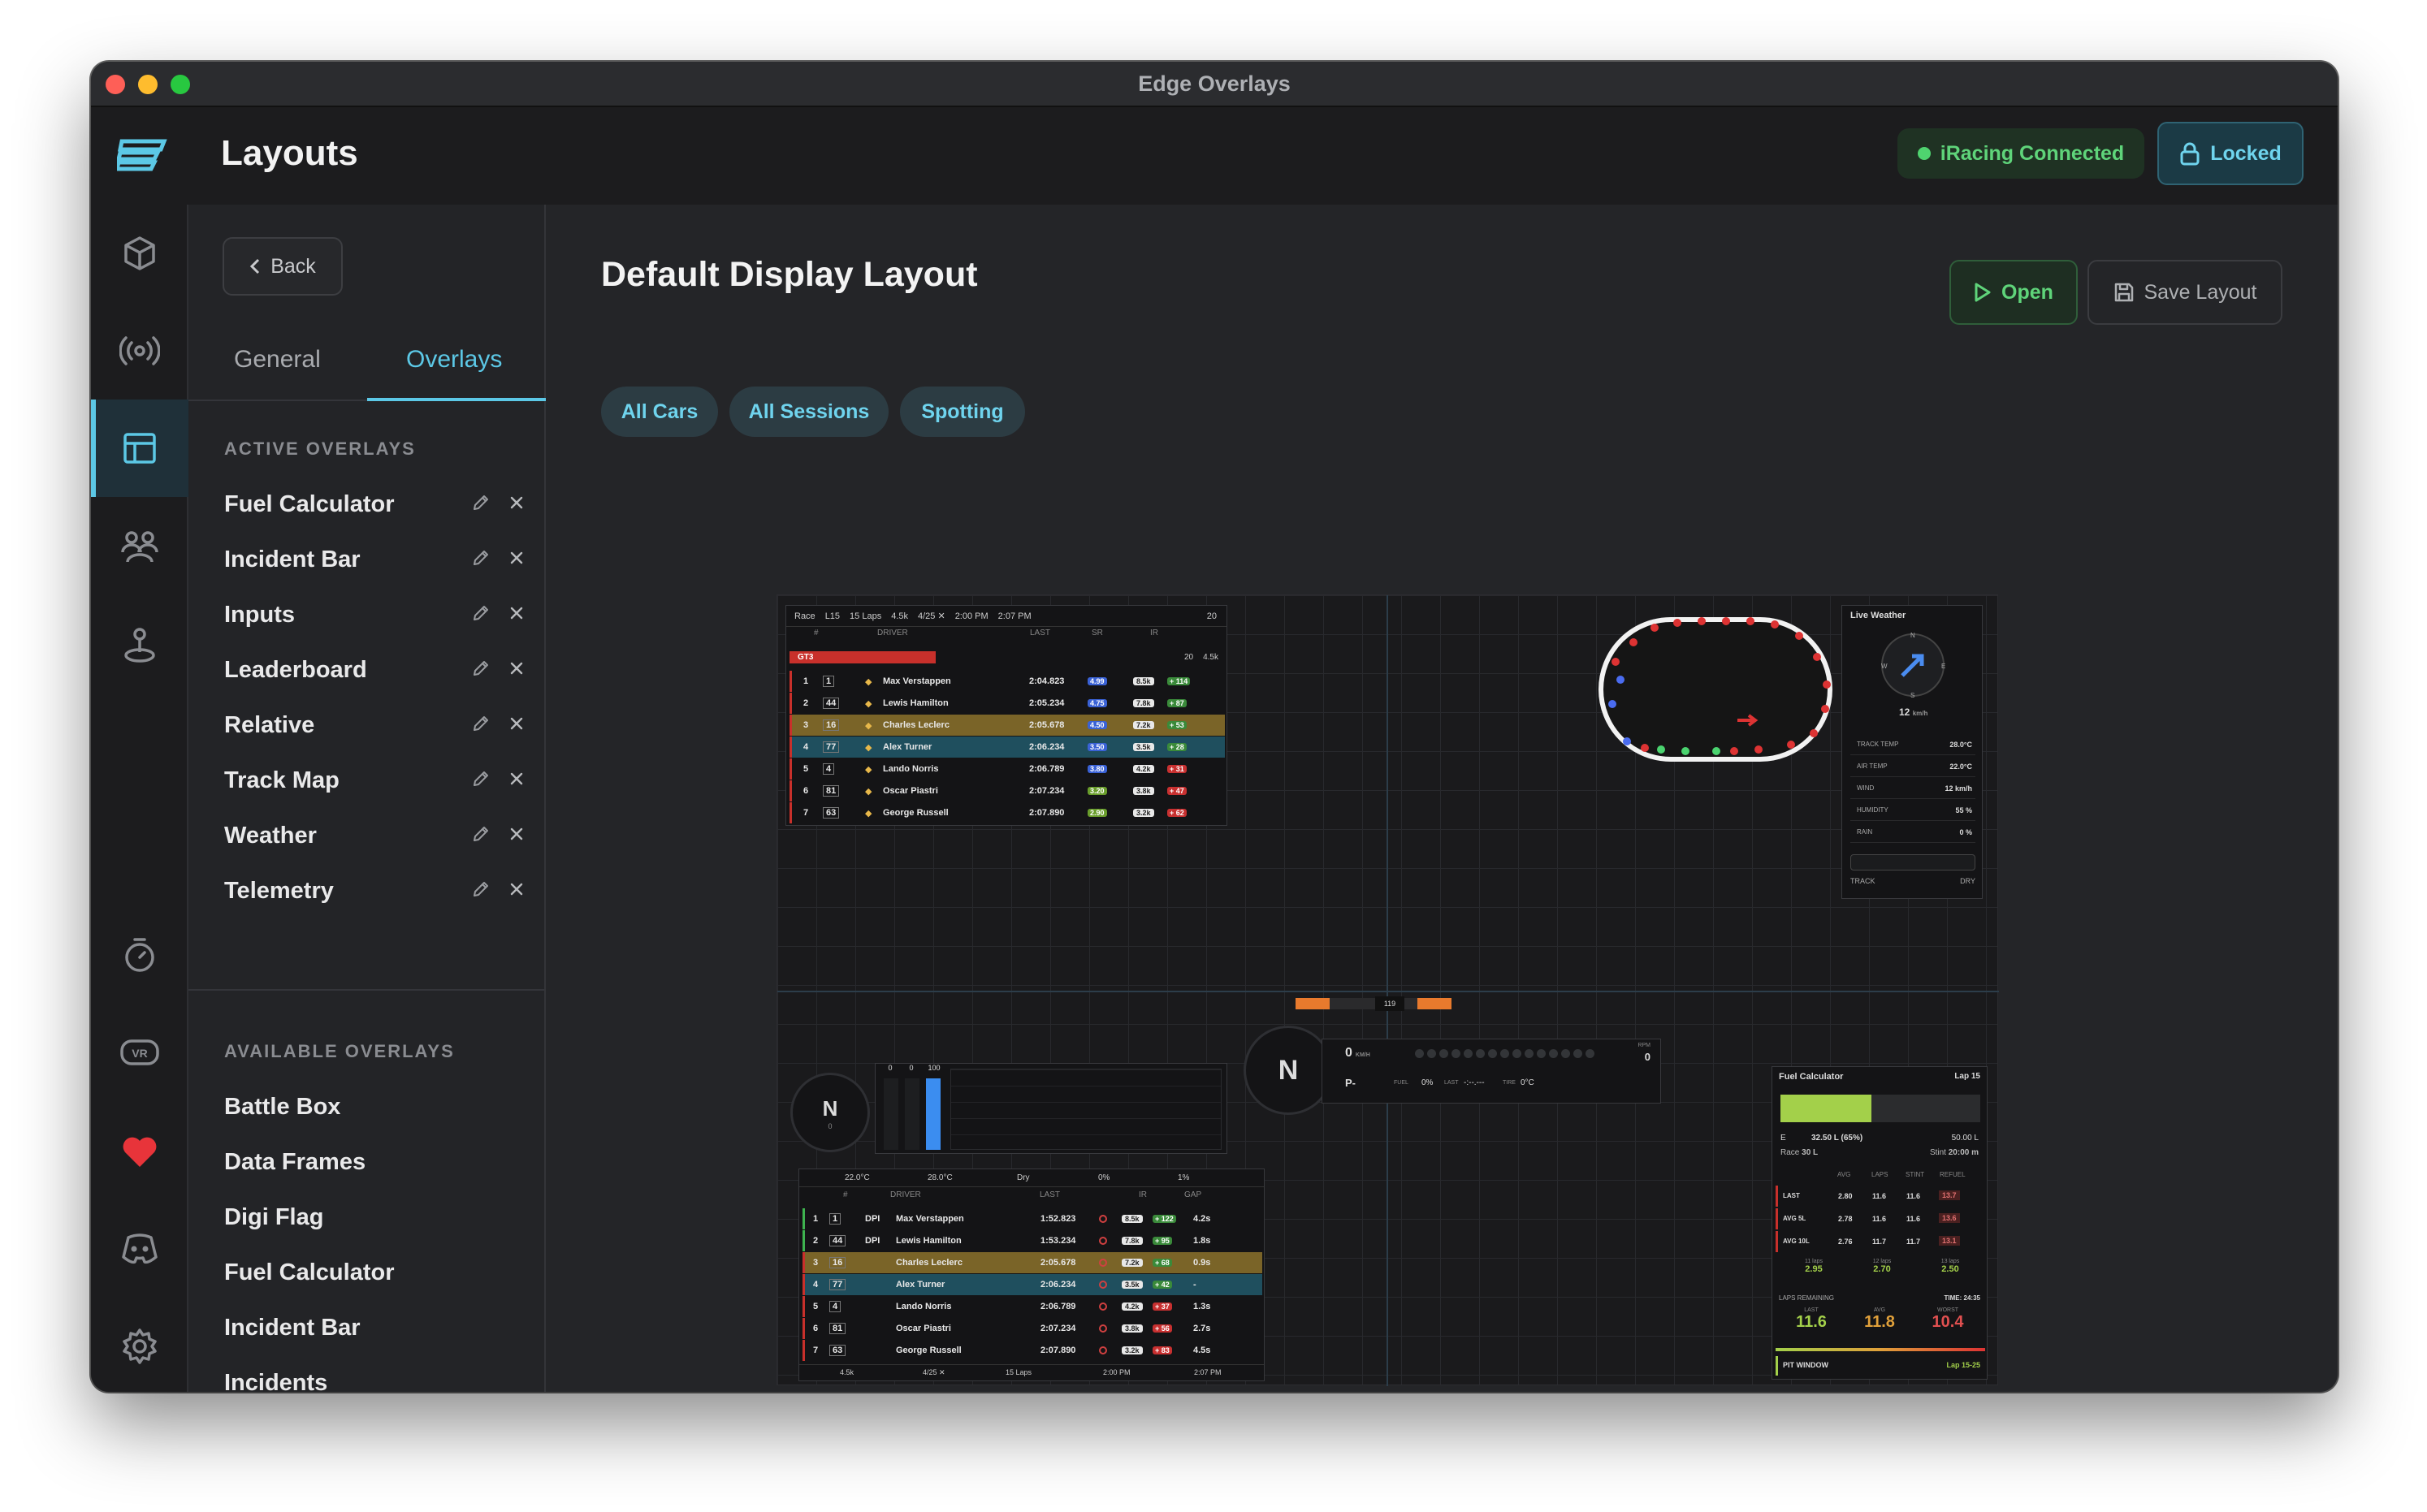 The image size is (2427, 1512). What do you see at coordinates (140, 1052) in the screenshot?
I see `rail-vr-button: VR` at bounding box center [140, 1052].